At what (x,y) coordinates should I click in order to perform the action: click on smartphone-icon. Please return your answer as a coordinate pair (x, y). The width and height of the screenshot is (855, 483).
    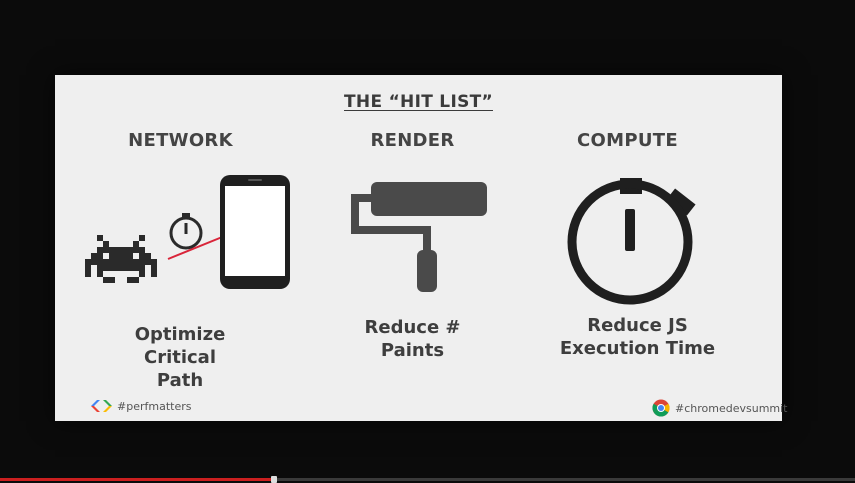
    Looking at the image, I should click on (255, 232).